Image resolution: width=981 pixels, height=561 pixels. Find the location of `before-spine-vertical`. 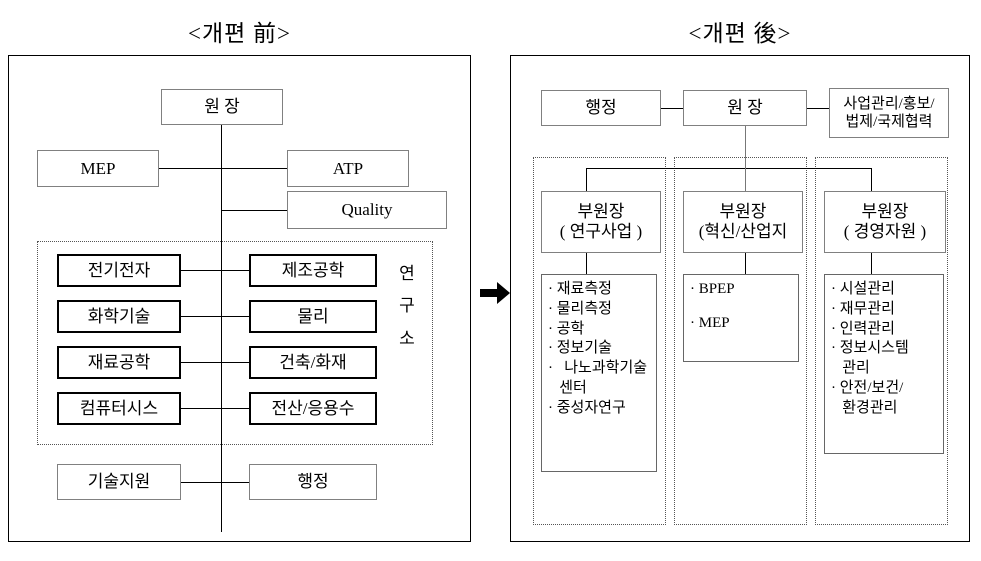

before-spine-vertical is located at coordinates (221, 305).